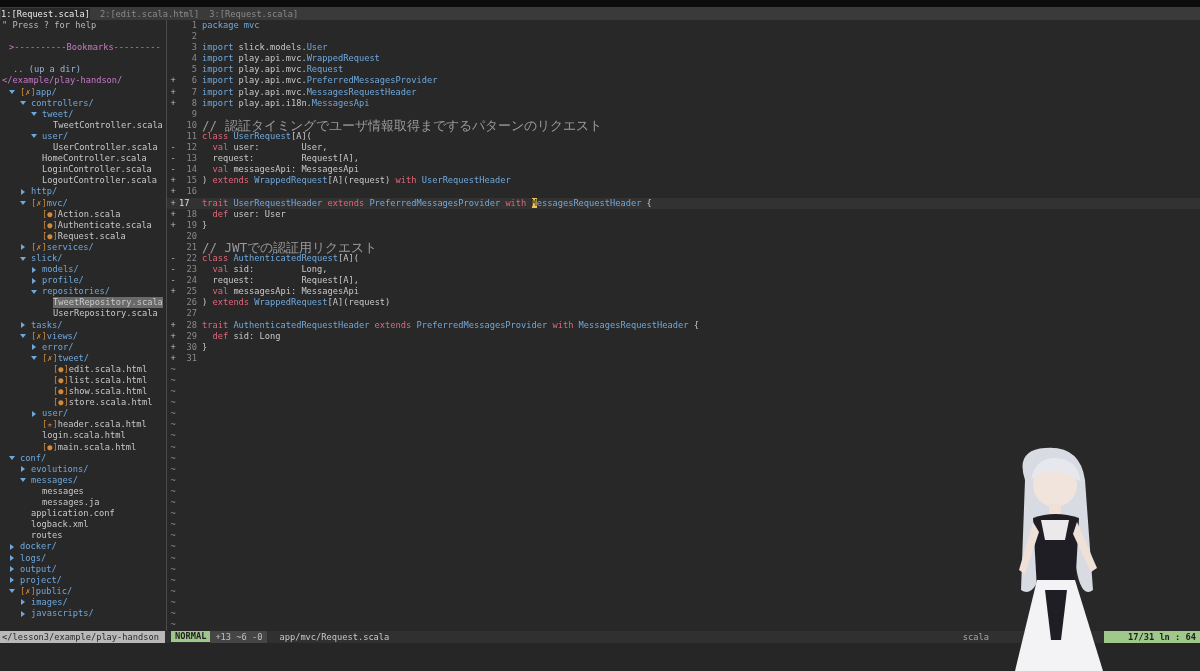 The height and width of the screenshot is (671, 1200). I want to click on file-item: routes, so click(47, 536).